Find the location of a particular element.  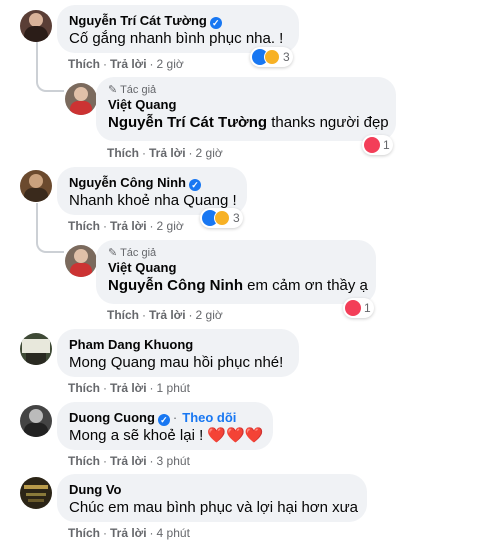

commenter-name: Nguyễn Công Ninh is located at coordinates (127, 182).